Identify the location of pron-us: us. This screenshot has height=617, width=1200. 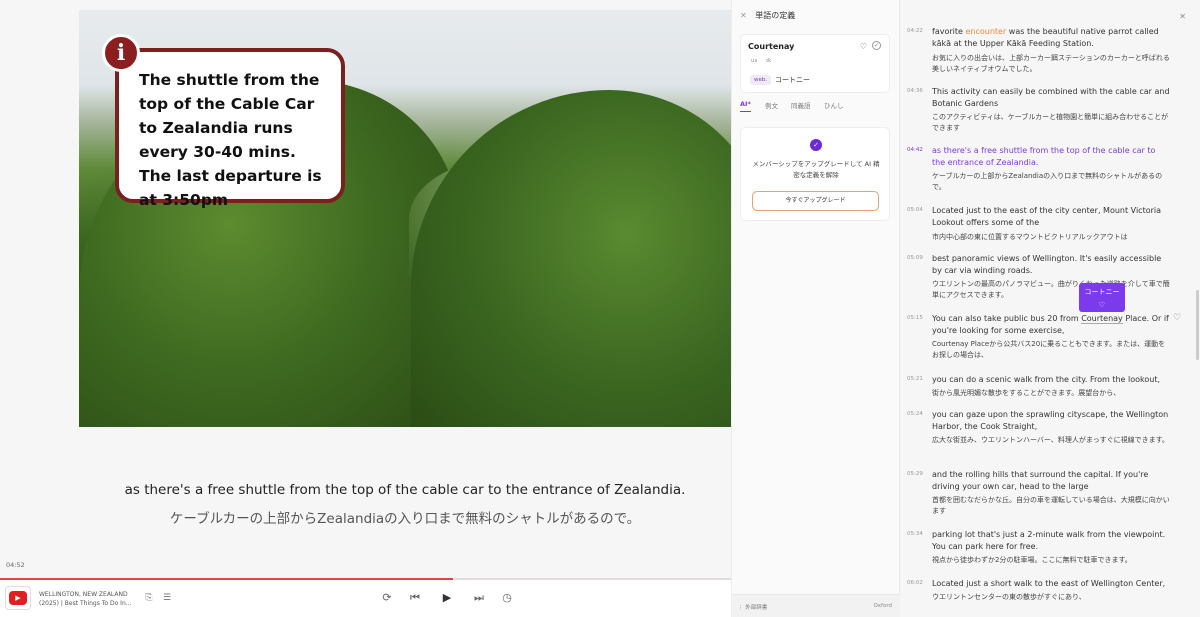
(754, 61).